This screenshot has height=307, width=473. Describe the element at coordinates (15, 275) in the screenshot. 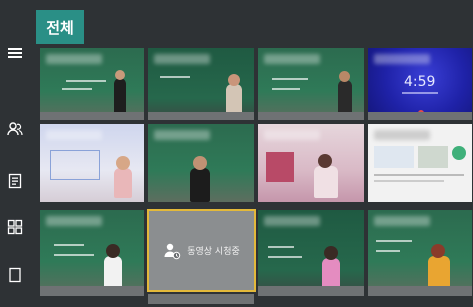

I see `single-view-icon` at that location.